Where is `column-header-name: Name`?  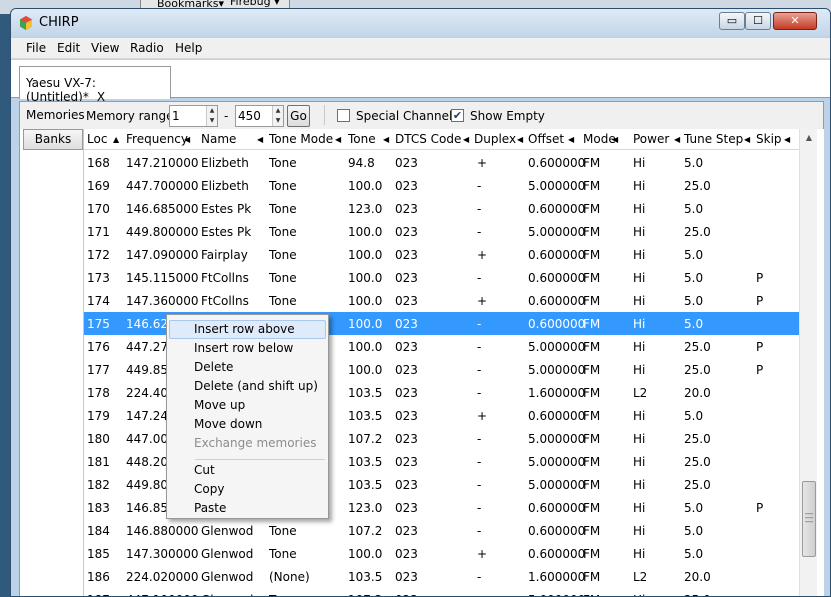 column-header-name: Name is located at coordinates (218, 139).